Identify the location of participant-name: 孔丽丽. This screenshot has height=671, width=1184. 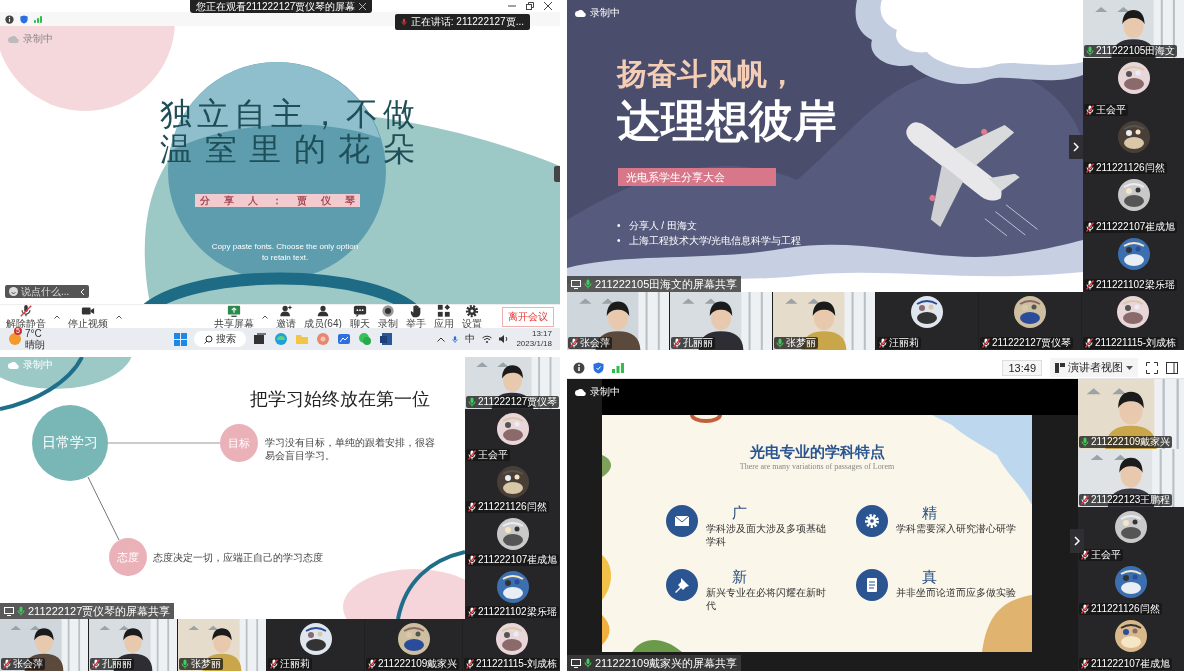
(117, 664).